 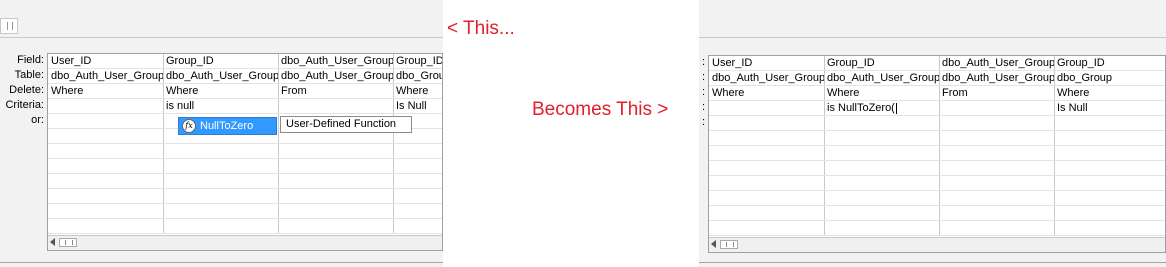 What do you see at coordinates (937, 244) in the screenshot?
I see `grid-horizontal-scrollbar` at bounding box center [937, 244].